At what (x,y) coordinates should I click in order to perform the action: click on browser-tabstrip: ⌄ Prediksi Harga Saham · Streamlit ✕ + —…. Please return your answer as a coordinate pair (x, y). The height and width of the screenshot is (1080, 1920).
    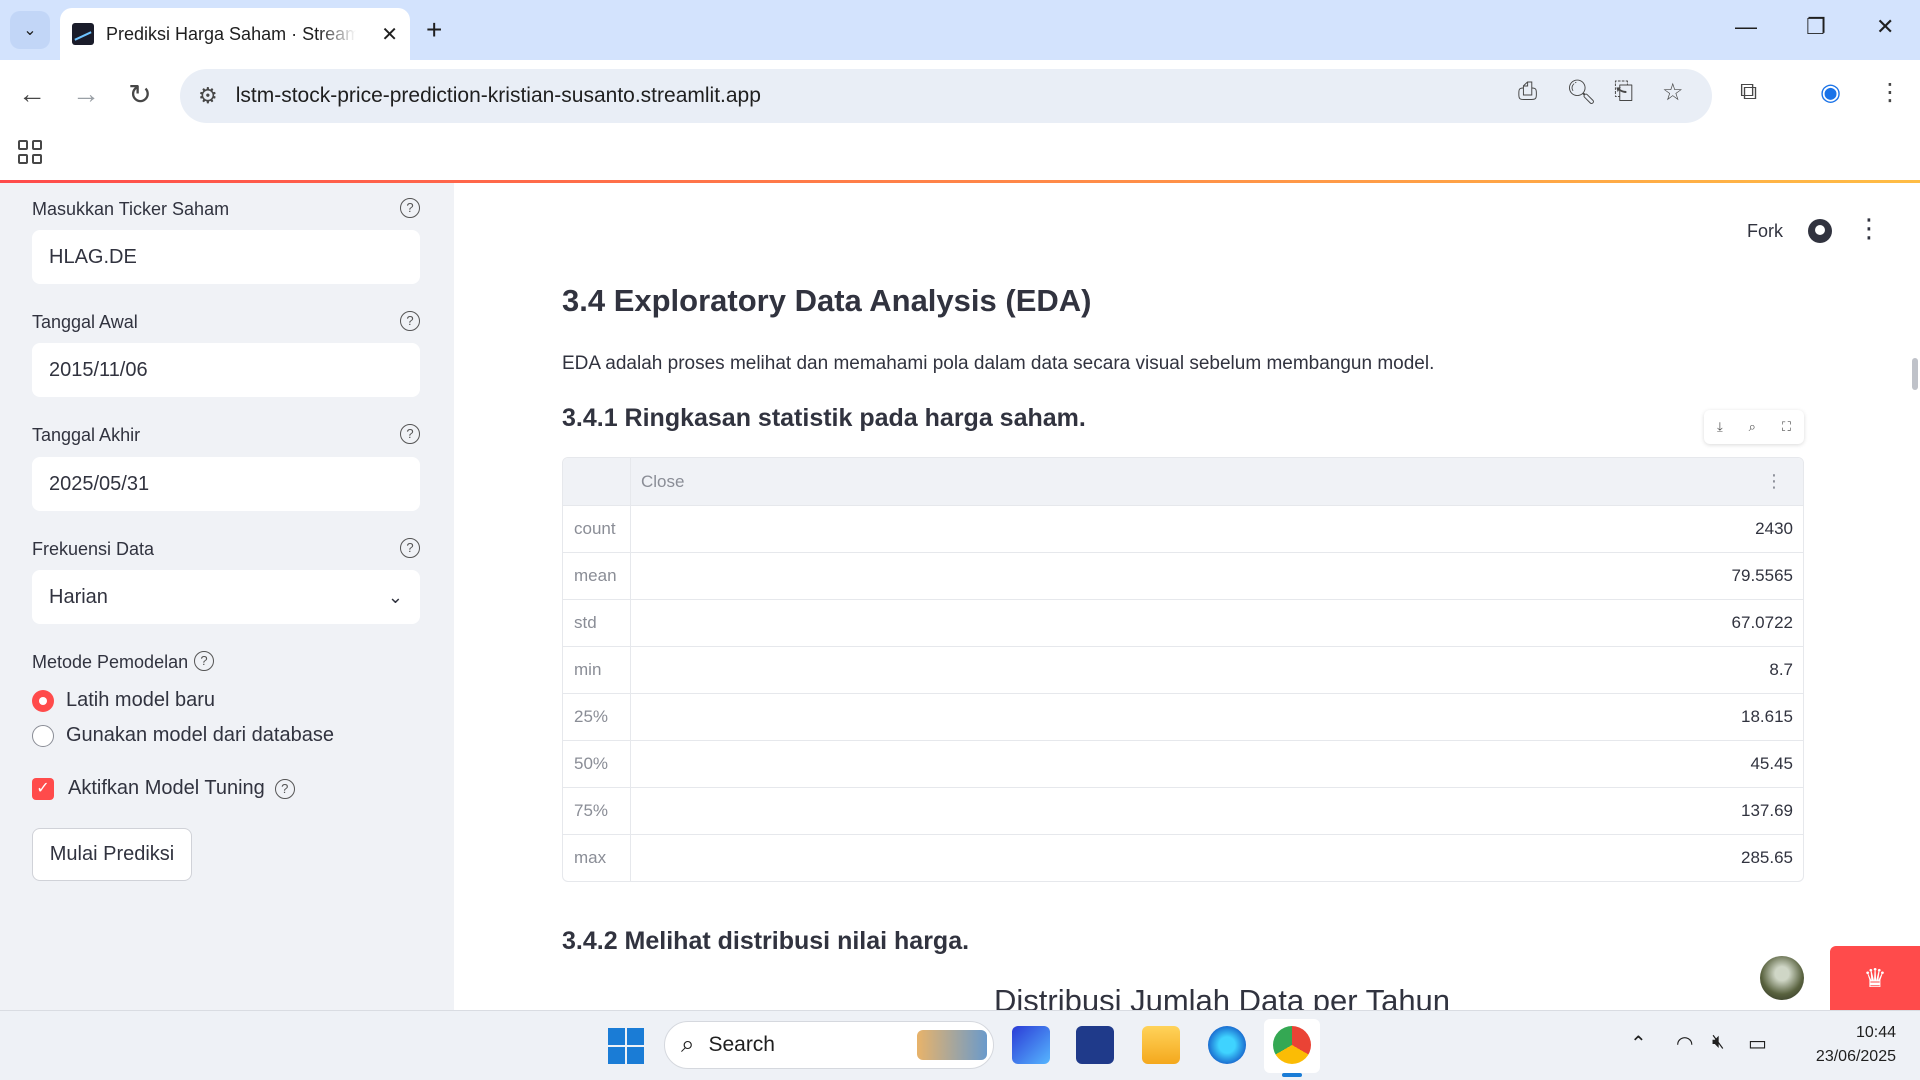
    Looking at the image, I should click on (960, 30).